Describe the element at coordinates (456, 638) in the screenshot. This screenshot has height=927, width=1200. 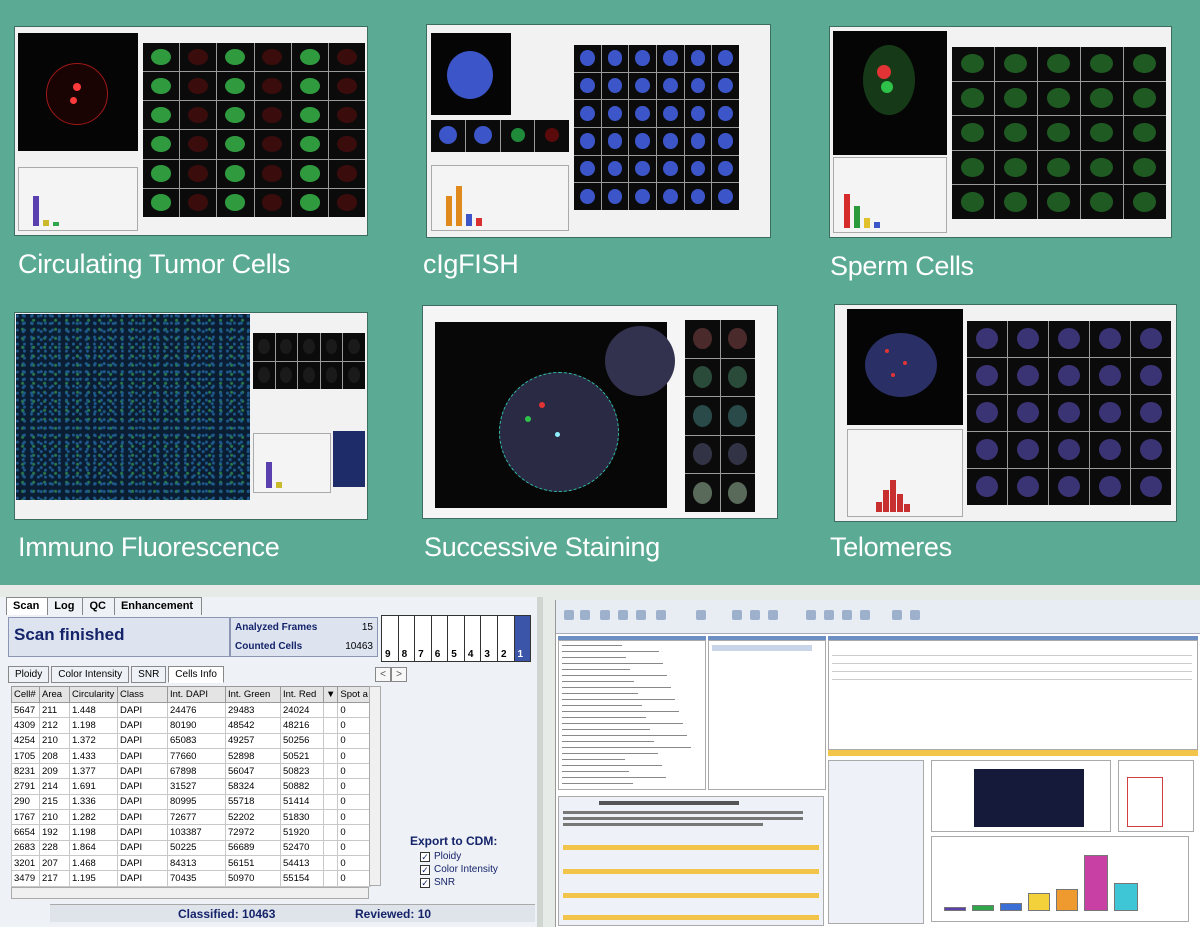
I see `frame-5: 5` at that location.